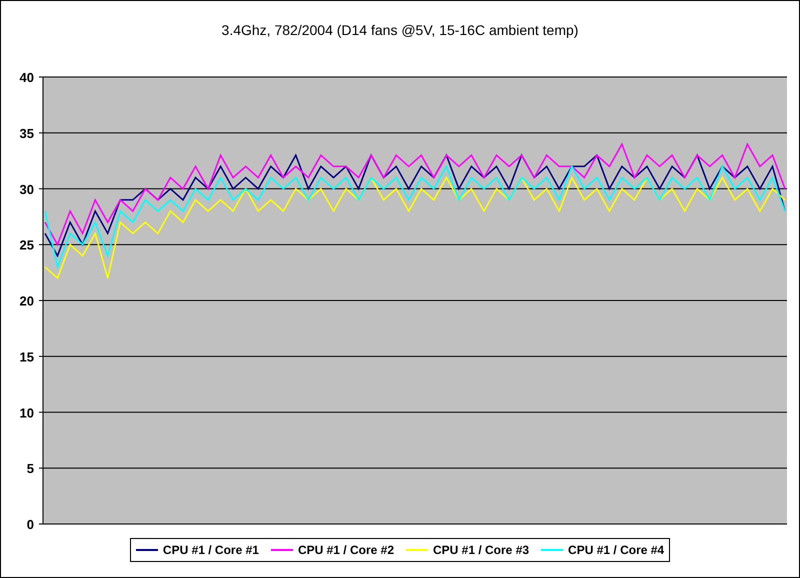 This screenshot has height=578, width=800. What do you see at coordinates (27, 412) in the screenshot?
I see `axis-tick-label: 10` at bounding box center [27, 412].